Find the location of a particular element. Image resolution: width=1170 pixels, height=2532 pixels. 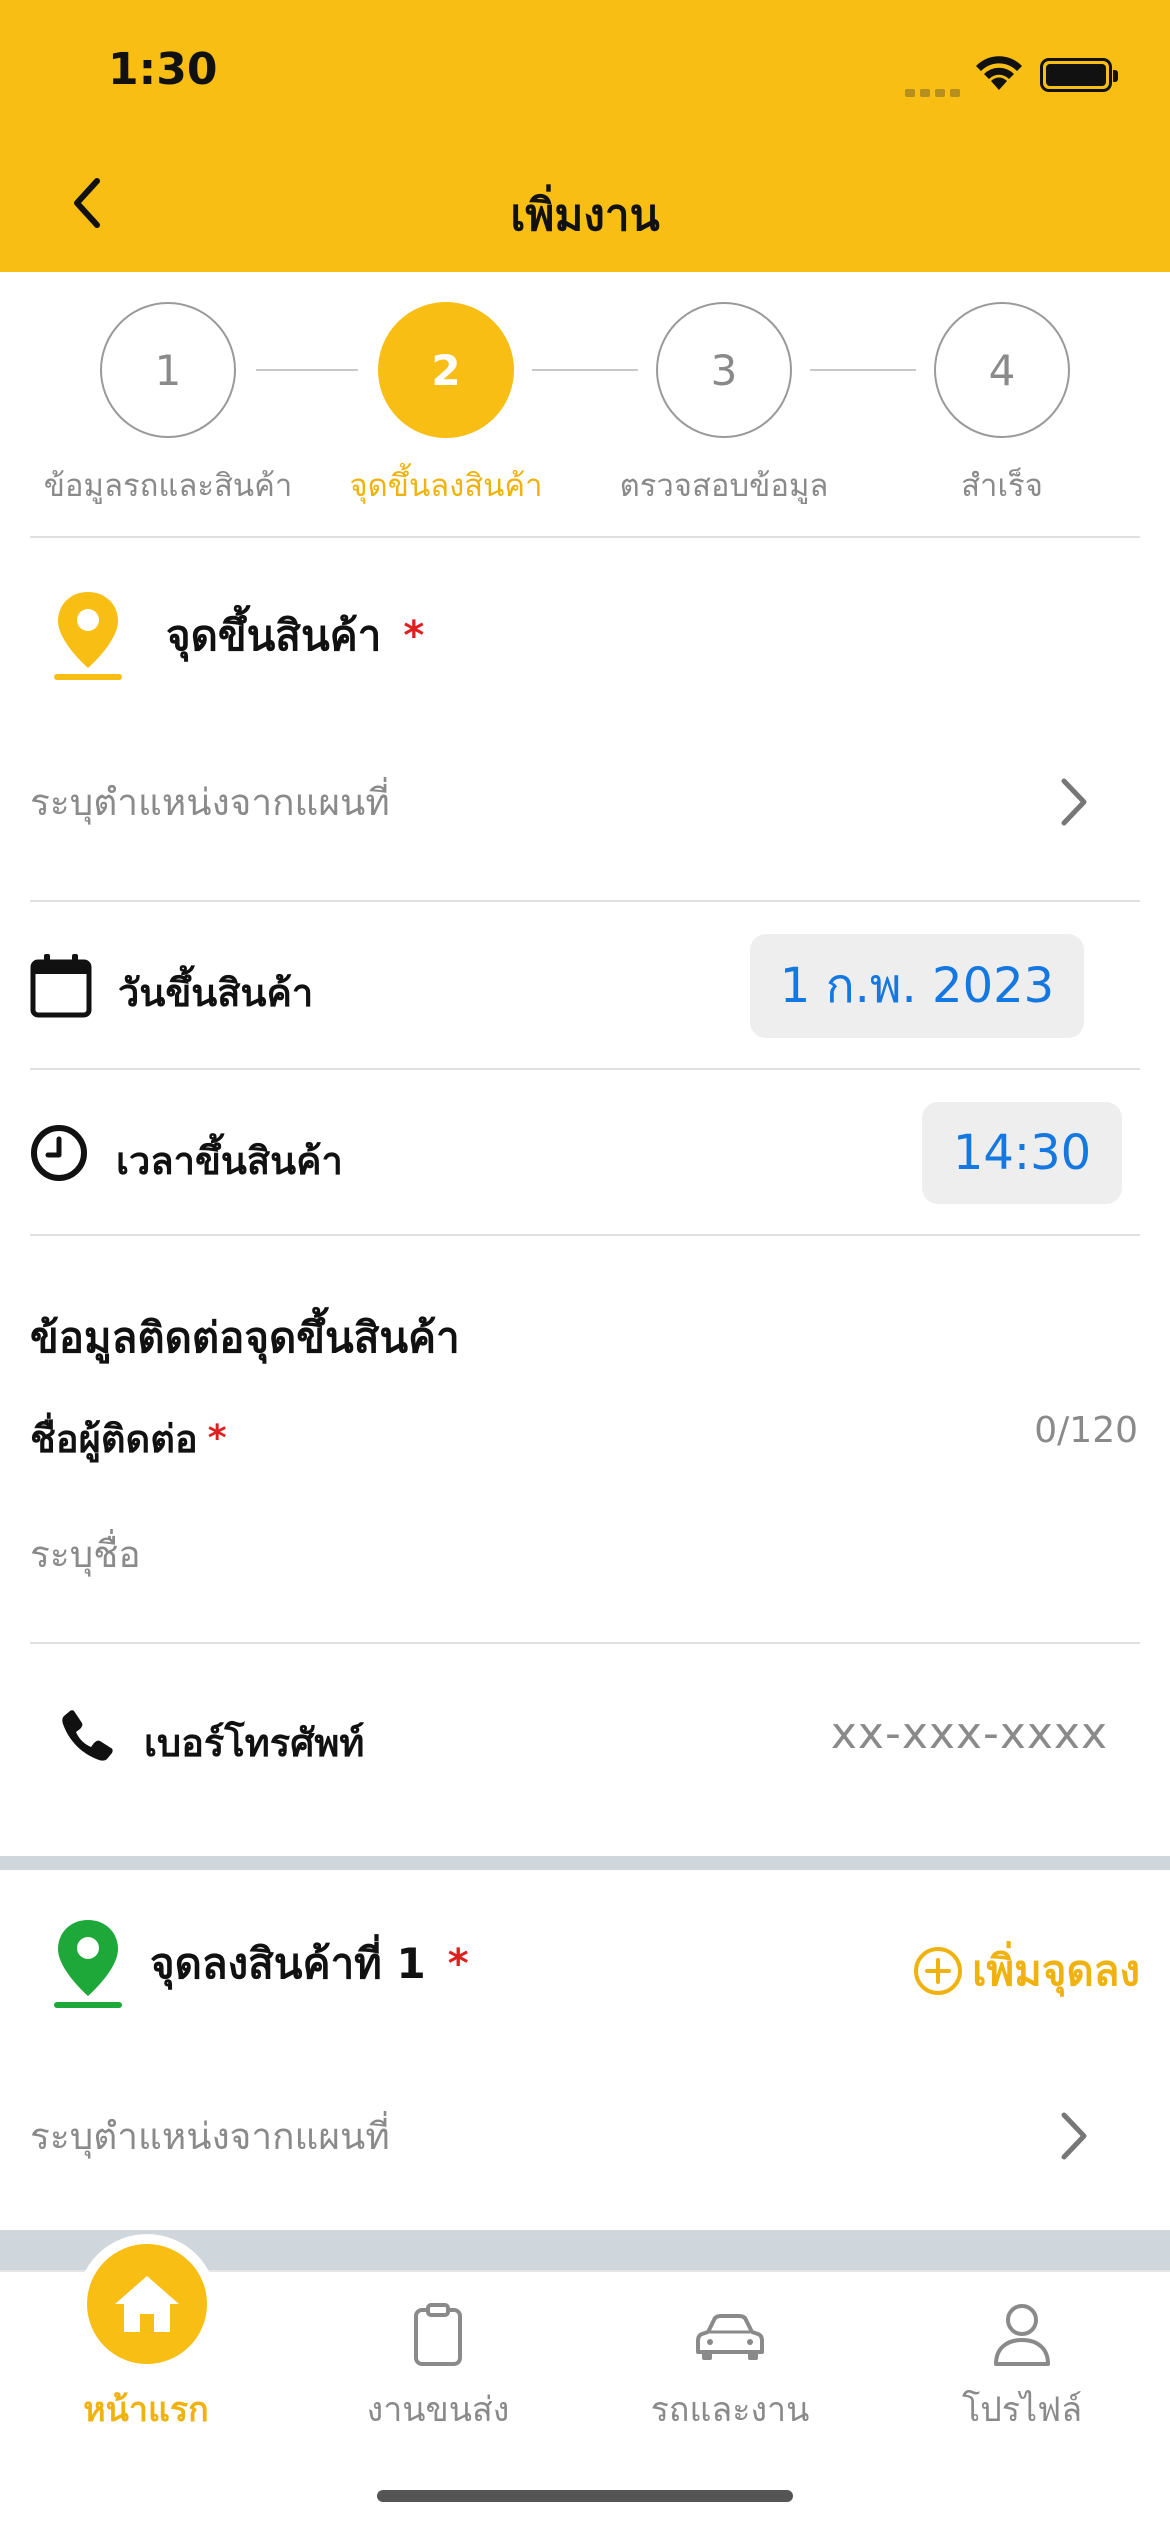

step-4-label: สำเร็จ is located at coordinates (1002, 486).